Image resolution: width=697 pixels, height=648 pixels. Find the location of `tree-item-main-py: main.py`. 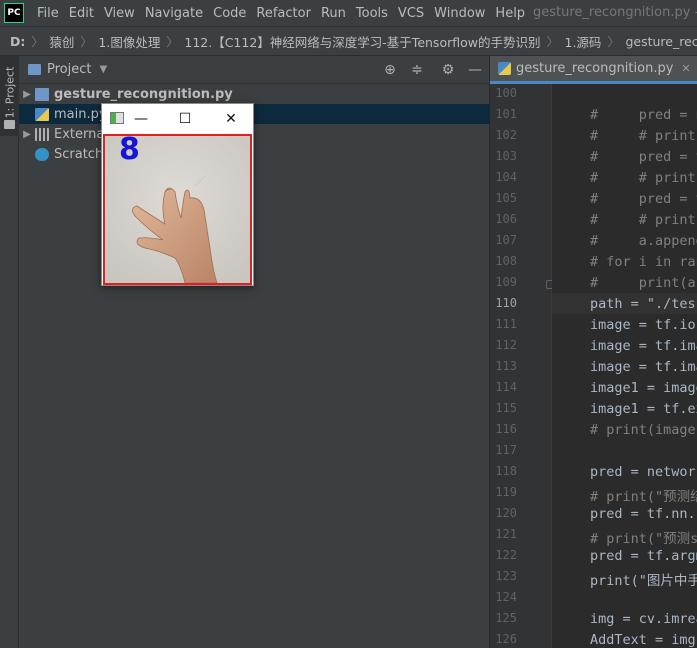

tree-item-main-py: main.py is located at coordinates (254, 114).